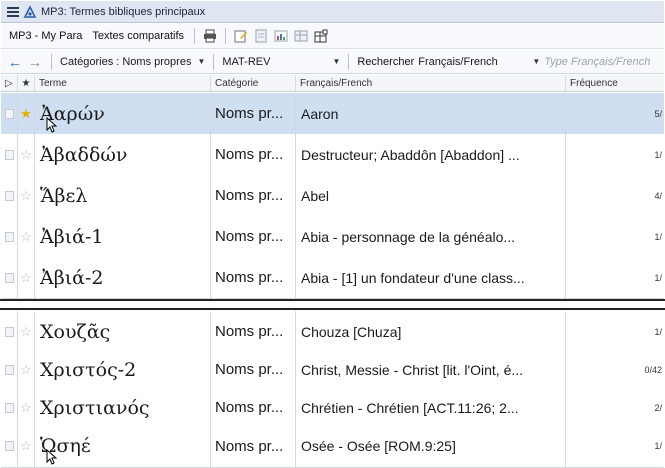 Image resolution: width=665 pixels, height=468 pixels. What do you see at coordinates (123, 11) in the screenshot?
I see `window-title: MP3: Termes bibliques principaux` at bounding box center [123, 11].